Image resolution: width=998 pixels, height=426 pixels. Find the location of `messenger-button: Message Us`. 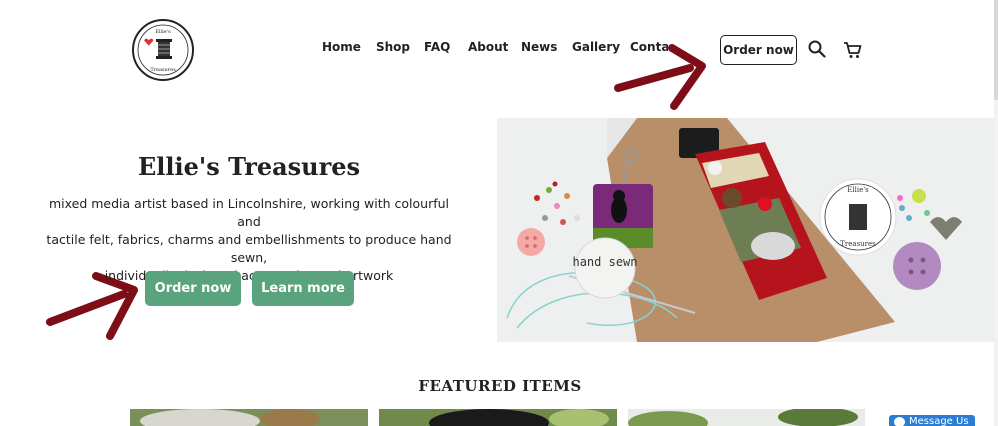

messenger-button: Message Us is located at coordinates (932, 420).